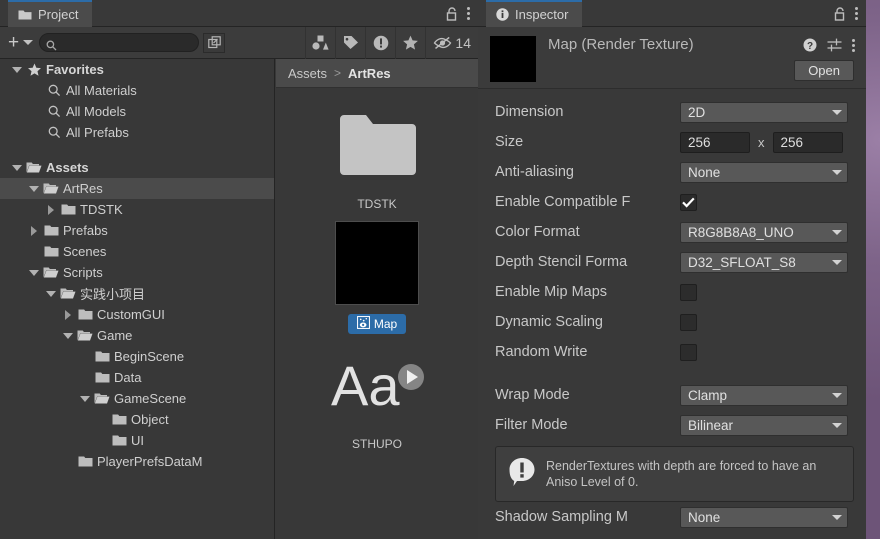 The height and width of the screenshot is (539, 880). I want to click on search-input, so click(124, 42).